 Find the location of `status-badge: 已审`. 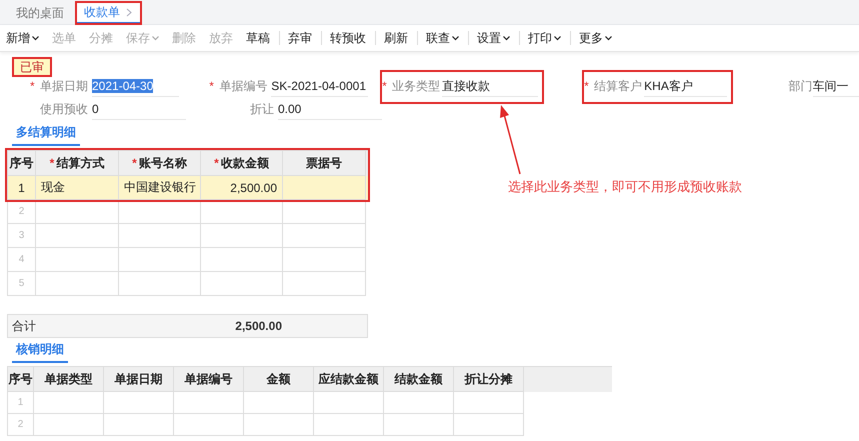

status-badge: 已审 is located at coordinates (32, 67).